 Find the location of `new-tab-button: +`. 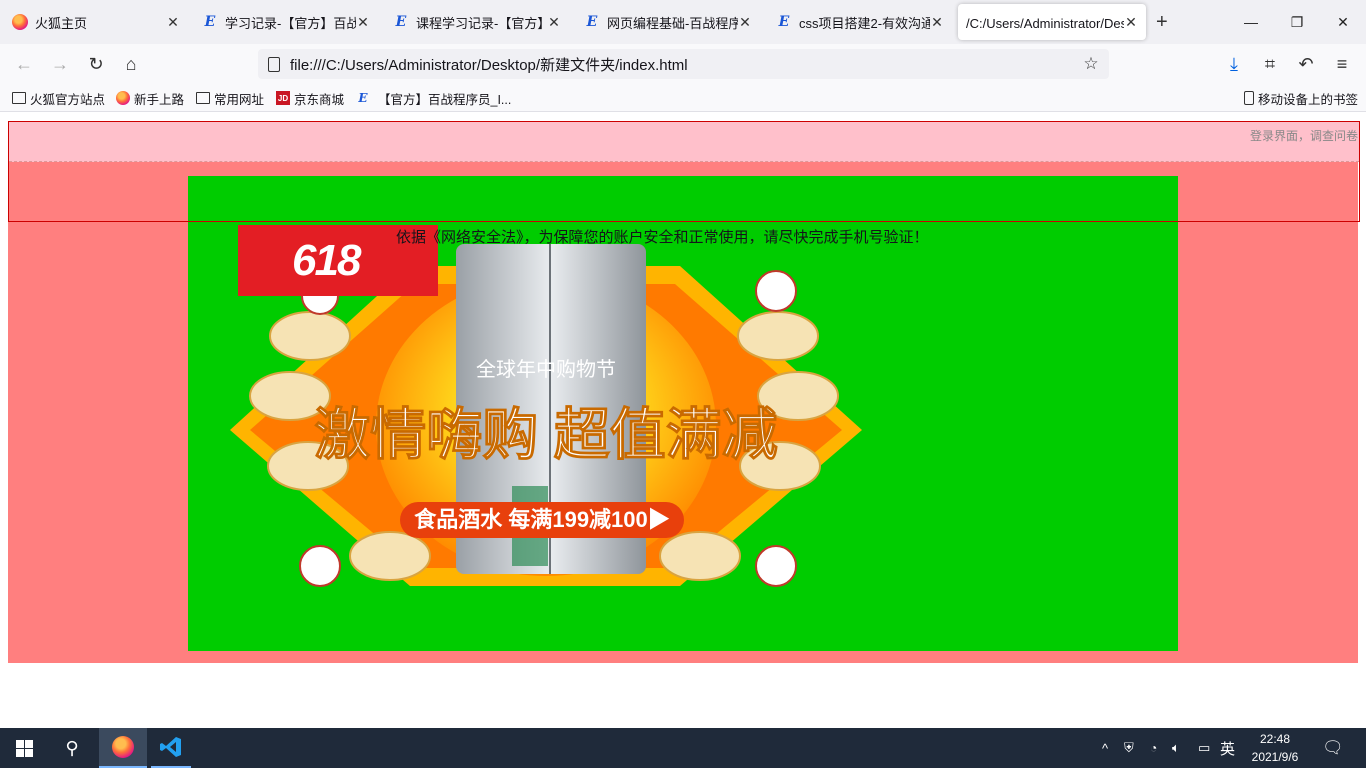

new-tab-button: + is located at coordinates (1162, 22).